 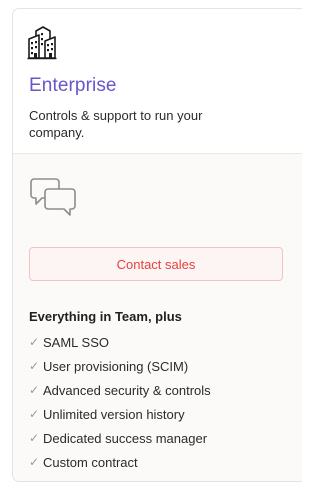 What do you see at coordinates (116, 124) in the screenshot?
I see `plan-description: Controls & support to run your company.` at bounding box center [116, 124].